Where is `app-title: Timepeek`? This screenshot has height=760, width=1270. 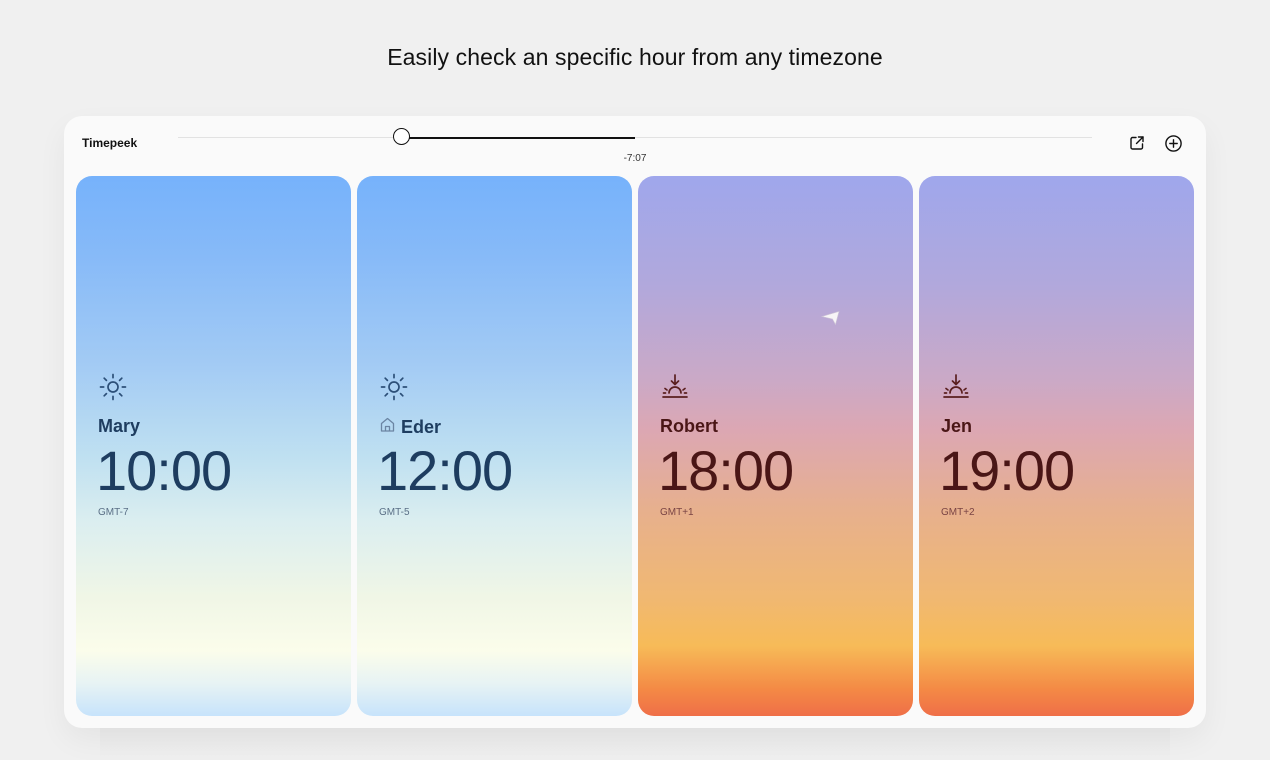
app-title: Timepeek is located at coordinates (110, 143).